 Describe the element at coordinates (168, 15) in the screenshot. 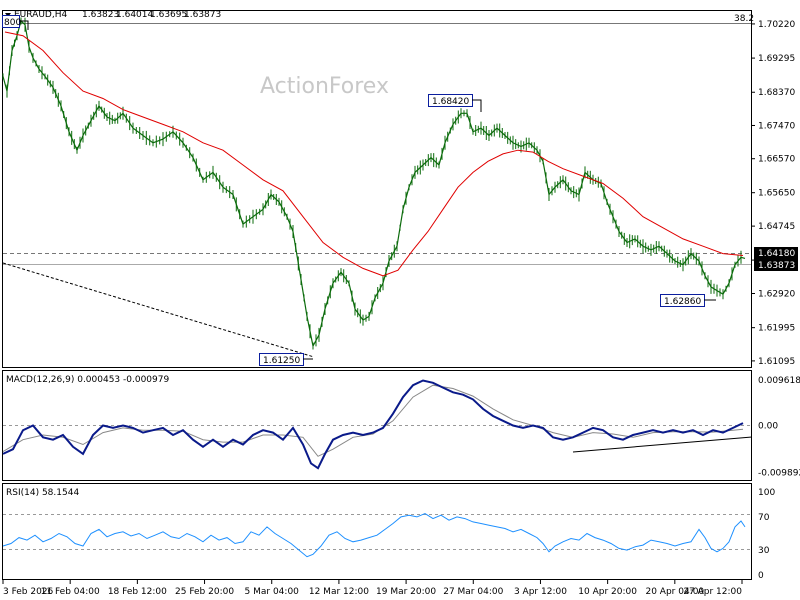

I see `header-low: 1.63695` at that location.